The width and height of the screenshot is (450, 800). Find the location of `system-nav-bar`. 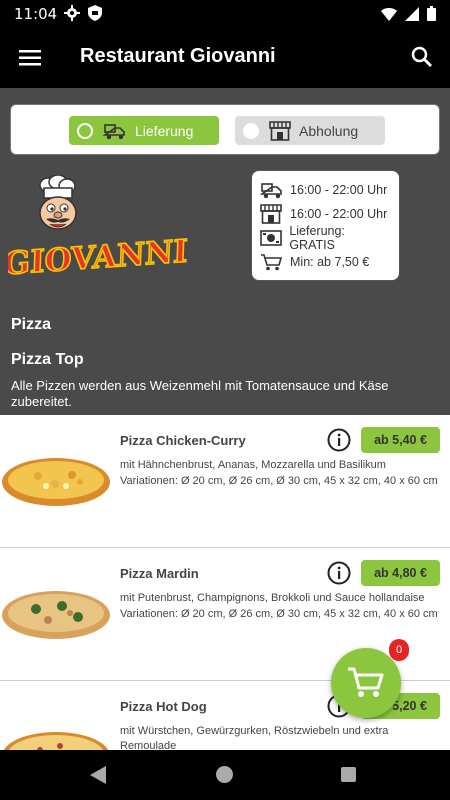

system-nav-bar is located at coordinates (225, 775).